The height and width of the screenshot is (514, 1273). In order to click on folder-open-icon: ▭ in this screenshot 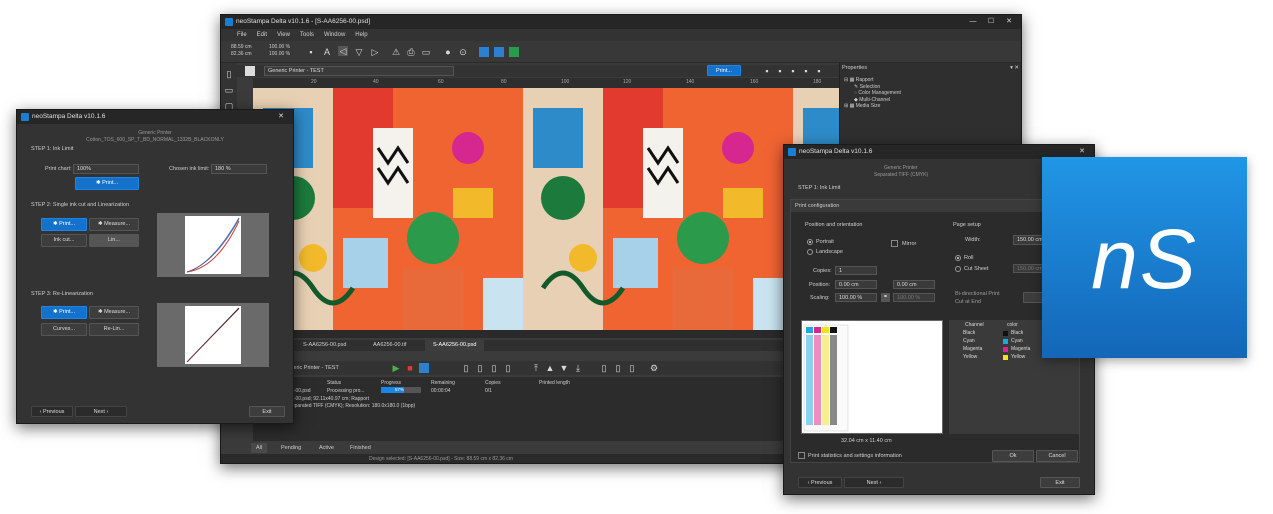, I will do `click(229, 90)`.